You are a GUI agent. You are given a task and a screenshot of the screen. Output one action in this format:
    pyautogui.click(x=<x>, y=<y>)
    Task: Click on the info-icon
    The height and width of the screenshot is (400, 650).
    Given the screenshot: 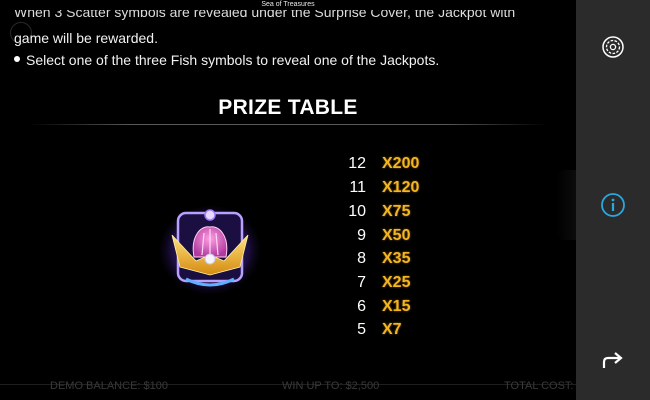 What is the action you would take?
    pyautogui.click(x=613, y=205)
    